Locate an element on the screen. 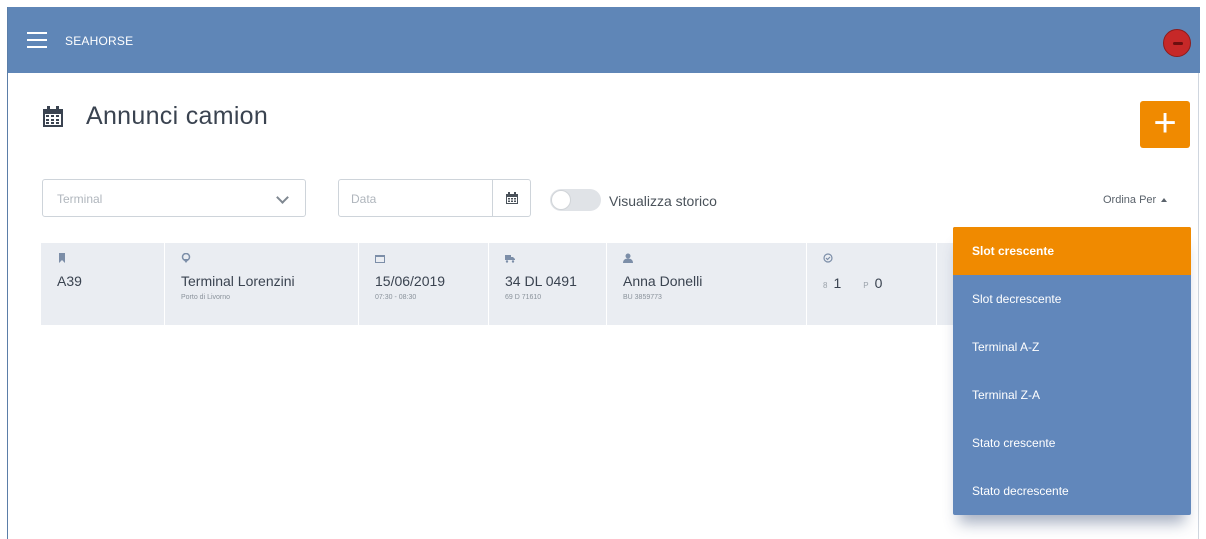 The height and width of the screenshot is (539, 1206). truck-icon is located at coordinates (510, 259).